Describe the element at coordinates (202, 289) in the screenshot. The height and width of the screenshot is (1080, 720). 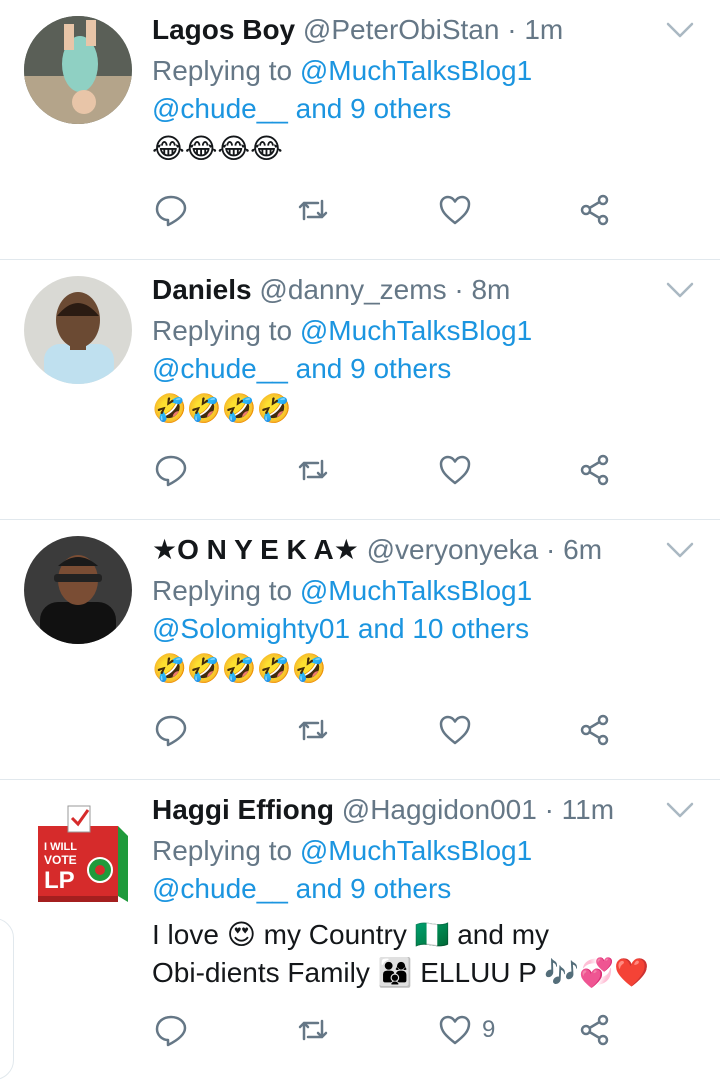
I see `display-name: Daniels` at that location.